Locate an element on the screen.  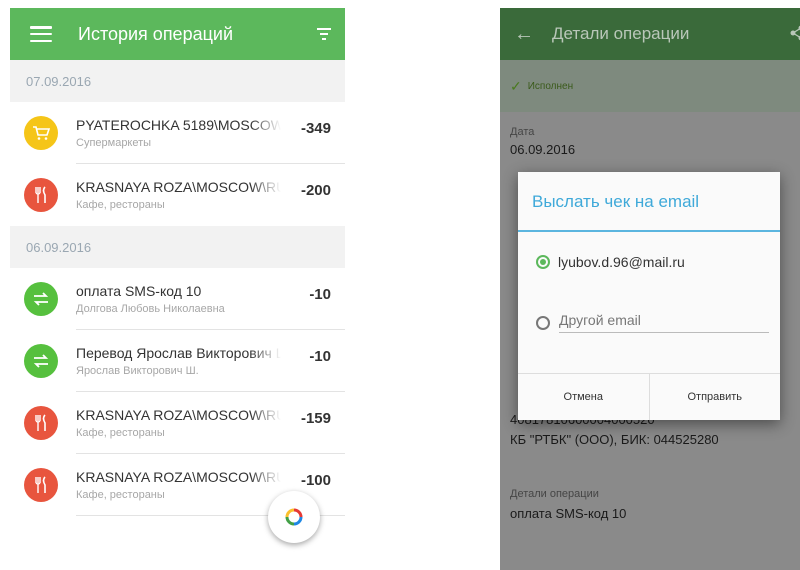
date-group-header: 06.09.2016 is located at coordinates (177, 247).